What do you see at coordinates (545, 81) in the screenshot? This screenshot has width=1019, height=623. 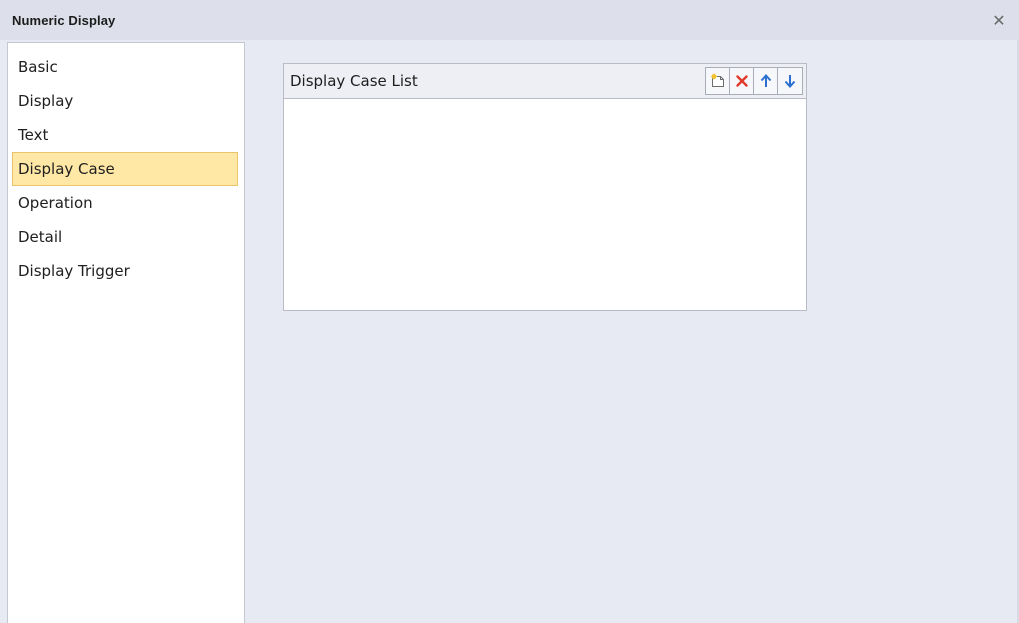 I see `panel-header: Display Case List` at bounding box center [545, 81].